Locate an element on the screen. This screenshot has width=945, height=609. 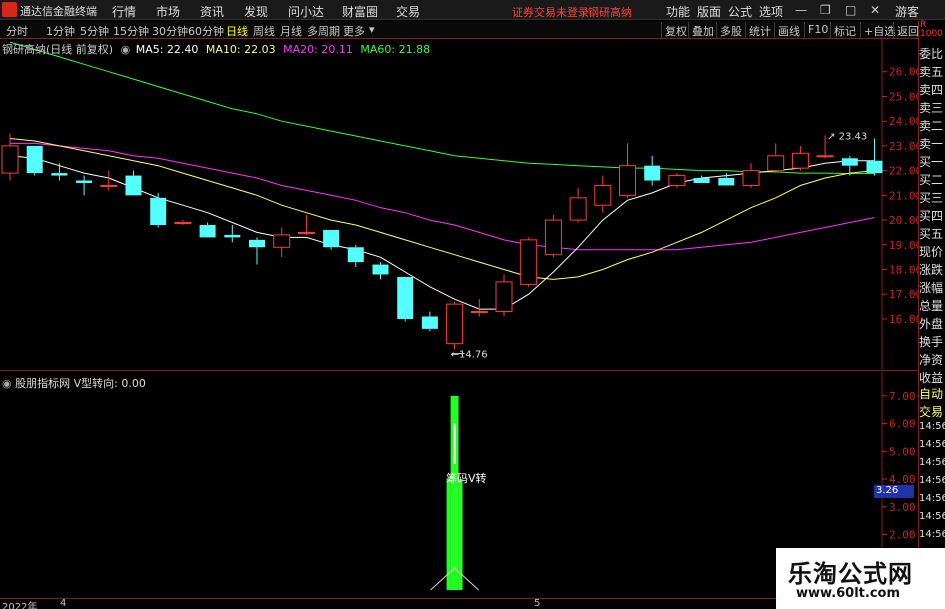
price-tick-label: 16.00 is located at coordinates (904, 319).